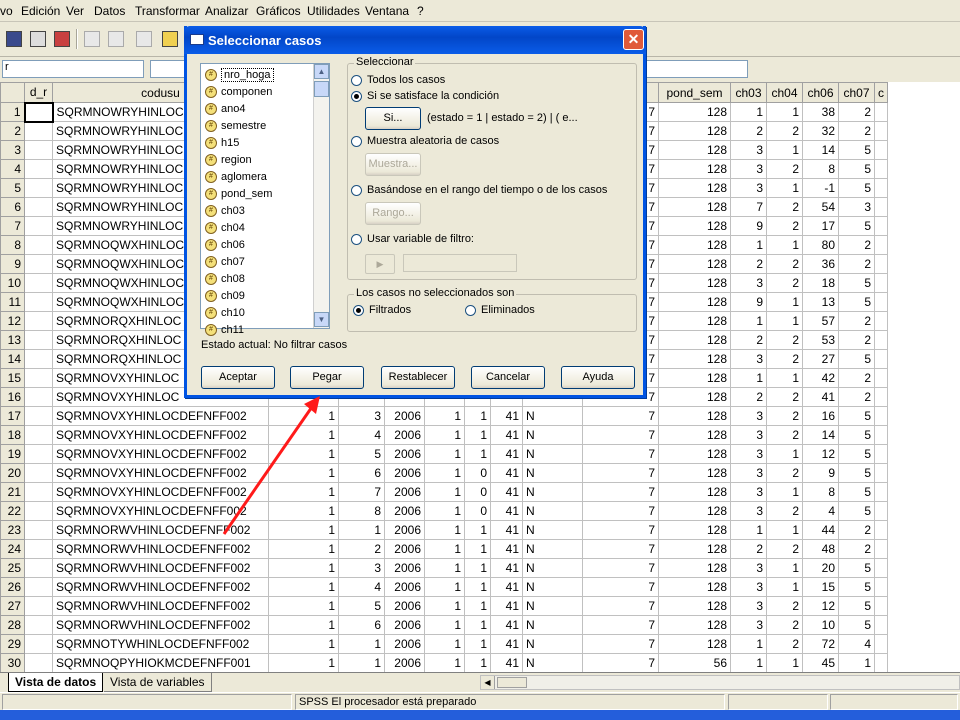 This screenshot has height=720, width=960. I want to click on table-cell: 10, so click(820, 625).